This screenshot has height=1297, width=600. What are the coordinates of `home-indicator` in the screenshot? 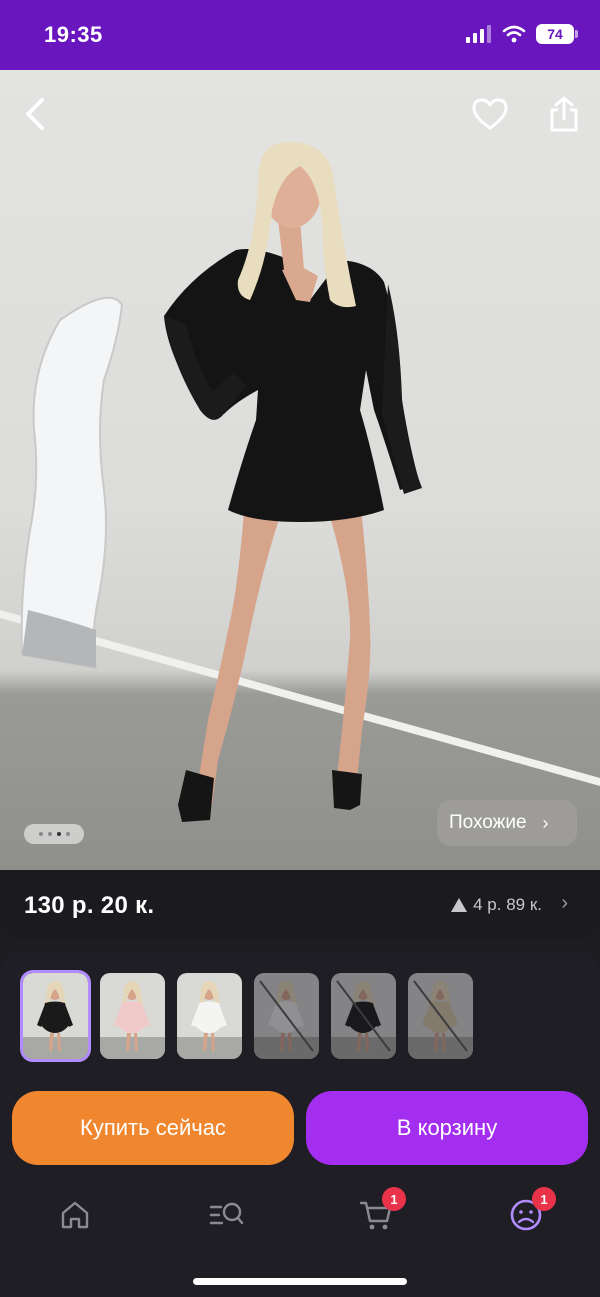 It's located at (300, 1281).